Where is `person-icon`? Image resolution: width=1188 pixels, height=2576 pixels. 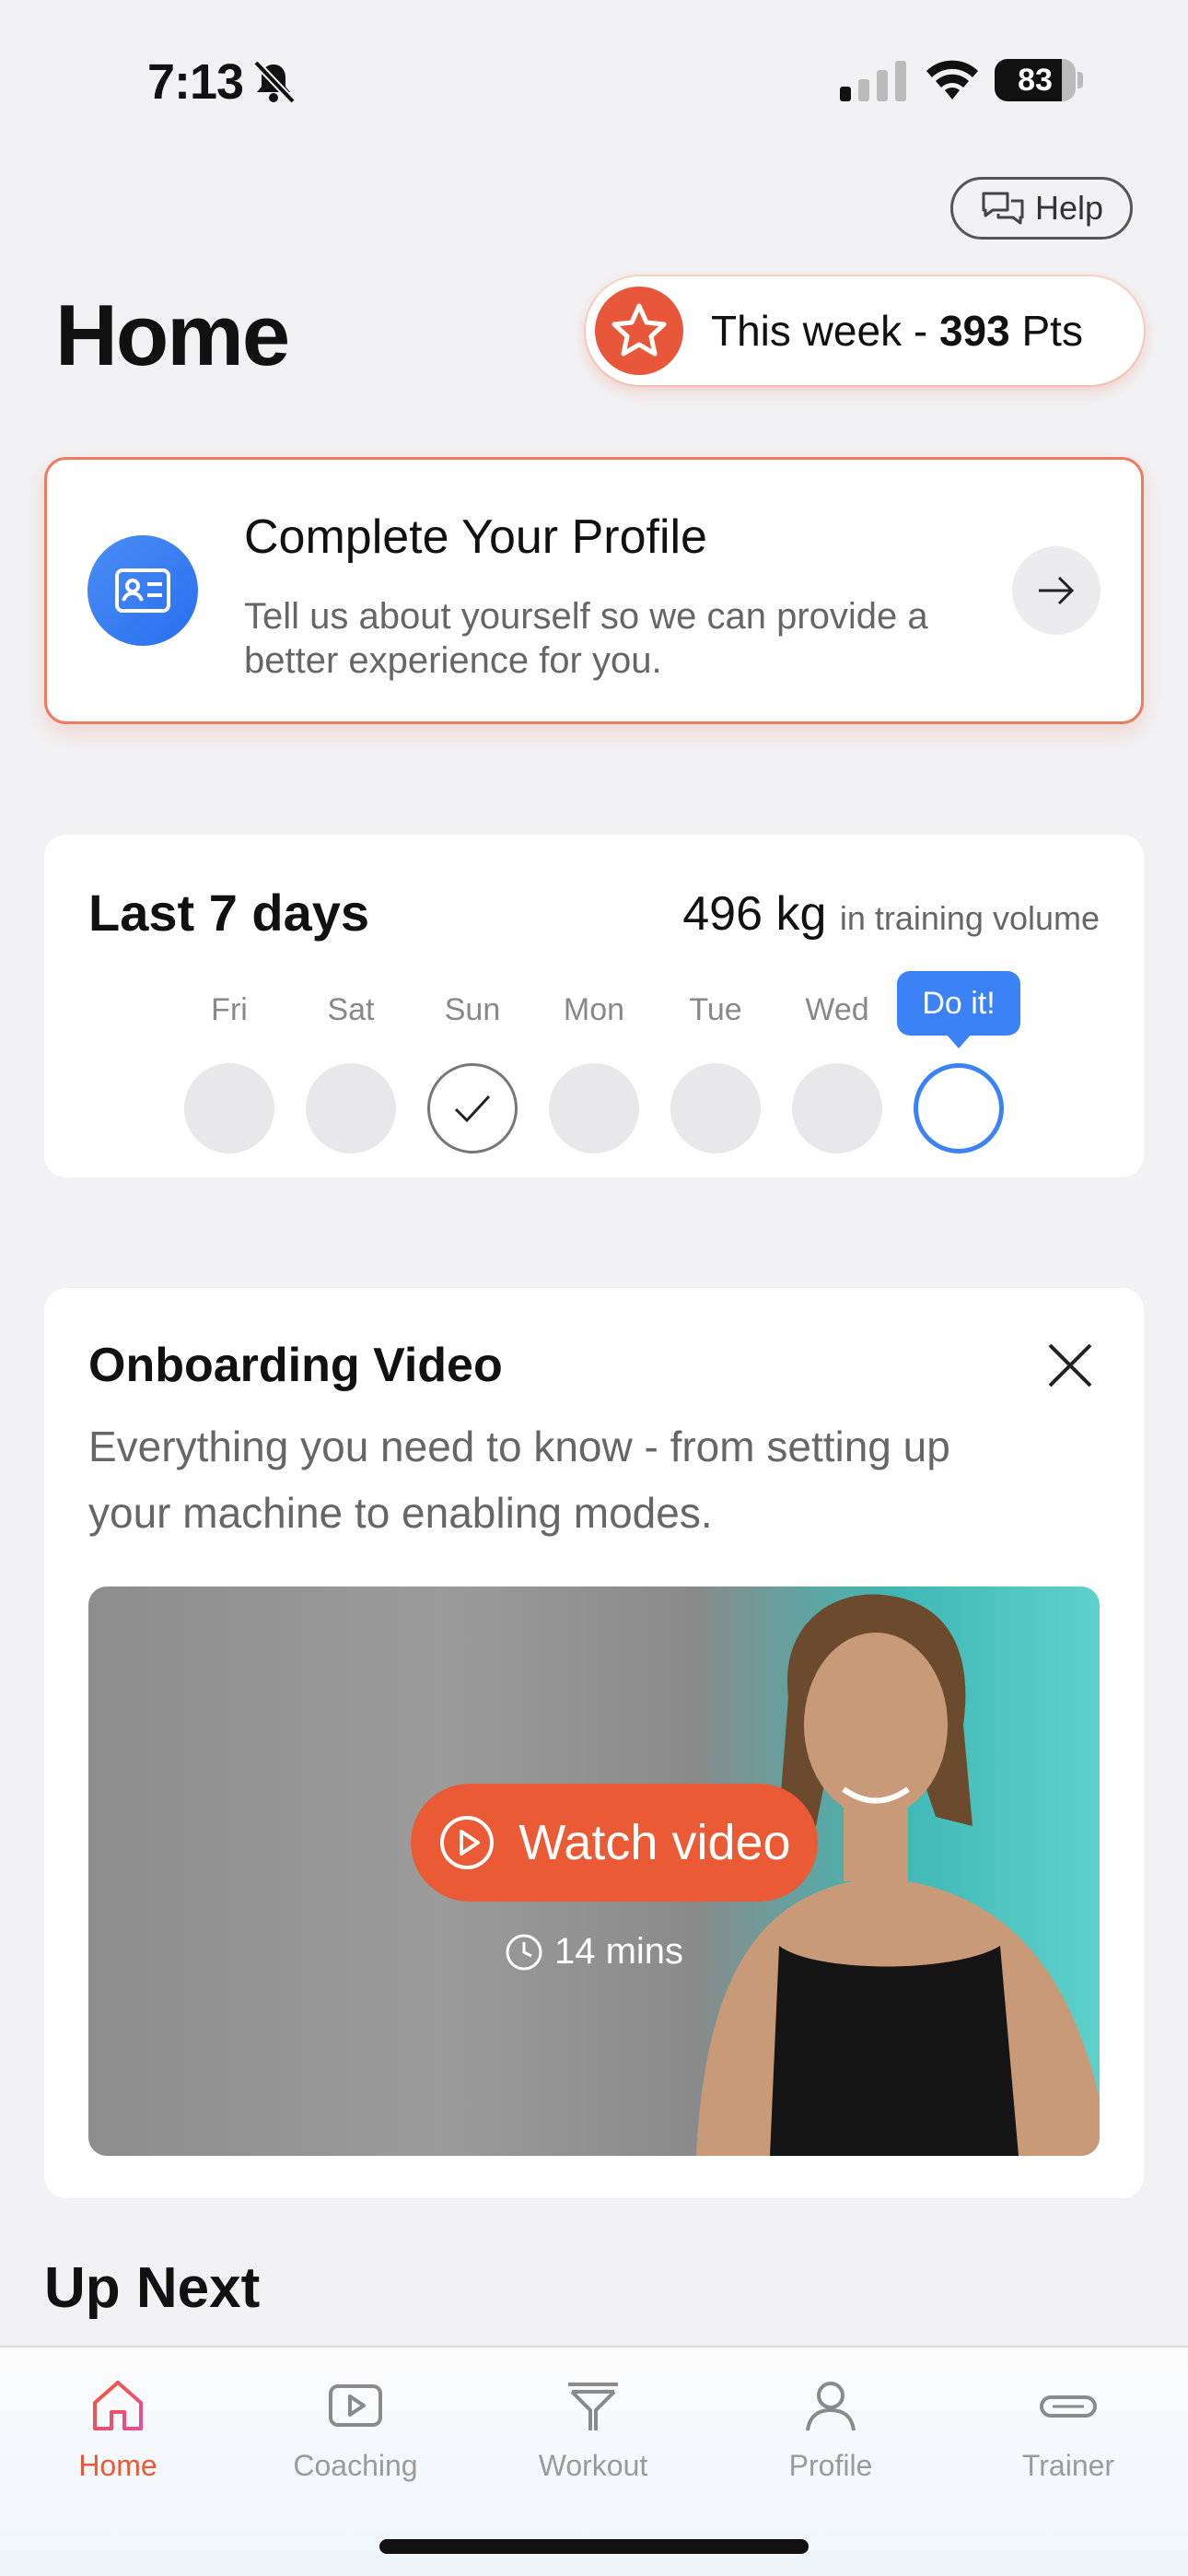
person-icon is located at coordinates (831, 2406).